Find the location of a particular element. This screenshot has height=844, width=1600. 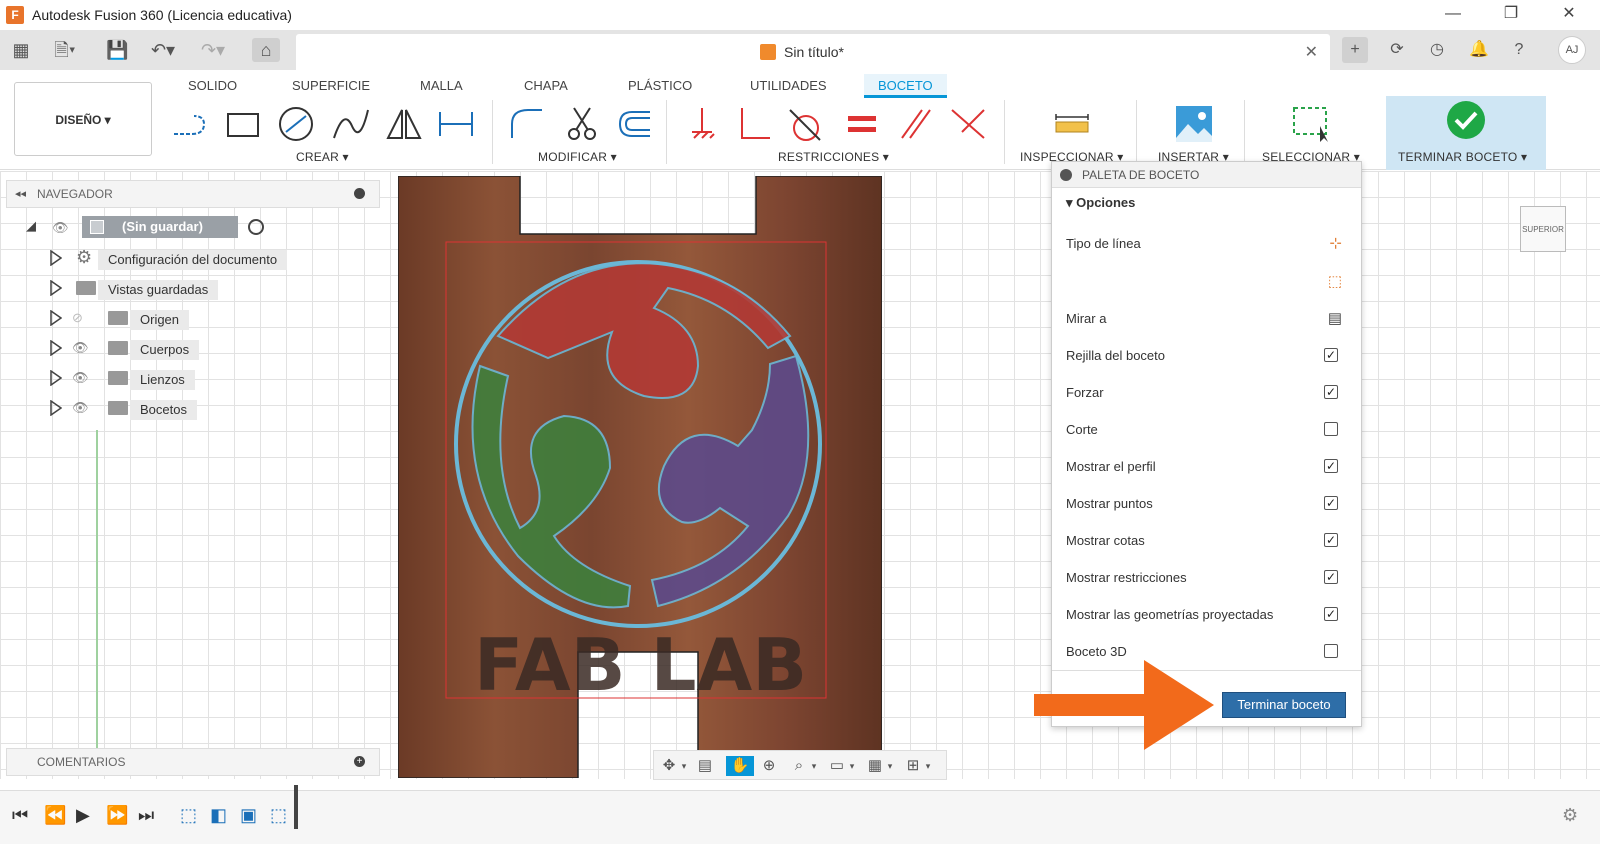

maximize-button: ❐ is located at coordinates (1511, 15).